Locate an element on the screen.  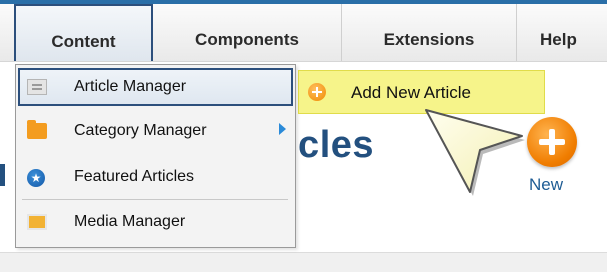
article-icon is located at coordinates (37, 87).